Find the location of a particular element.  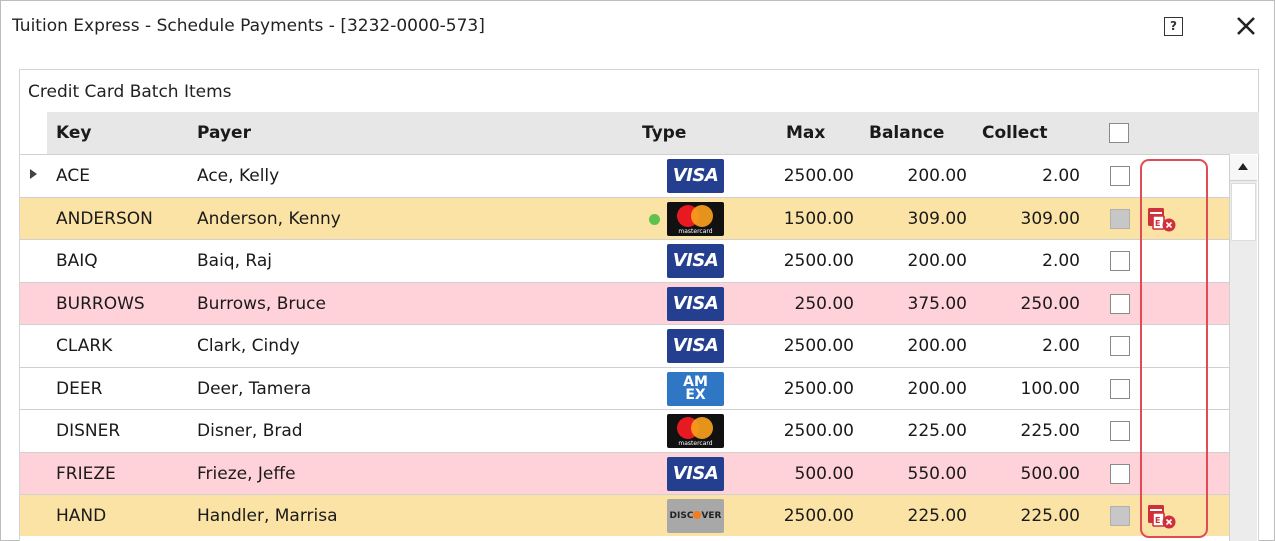

cell-balance: 309.00 is located at coordinates (937, 218).